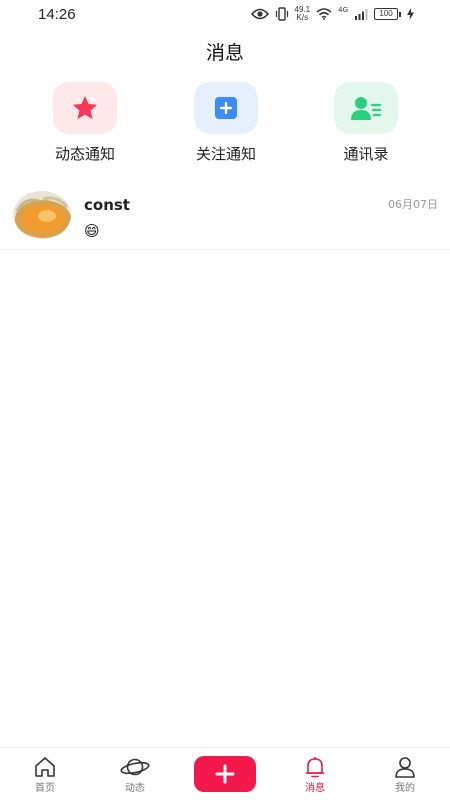  I want to click on star-icon, so click(85, 108).